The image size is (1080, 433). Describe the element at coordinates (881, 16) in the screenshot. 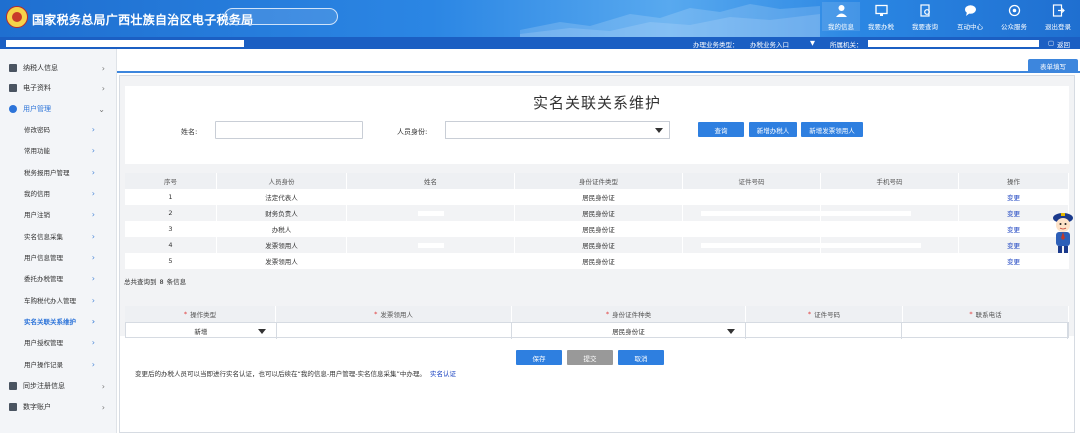

I see `nav-tax-service: 我要办税` at that location.